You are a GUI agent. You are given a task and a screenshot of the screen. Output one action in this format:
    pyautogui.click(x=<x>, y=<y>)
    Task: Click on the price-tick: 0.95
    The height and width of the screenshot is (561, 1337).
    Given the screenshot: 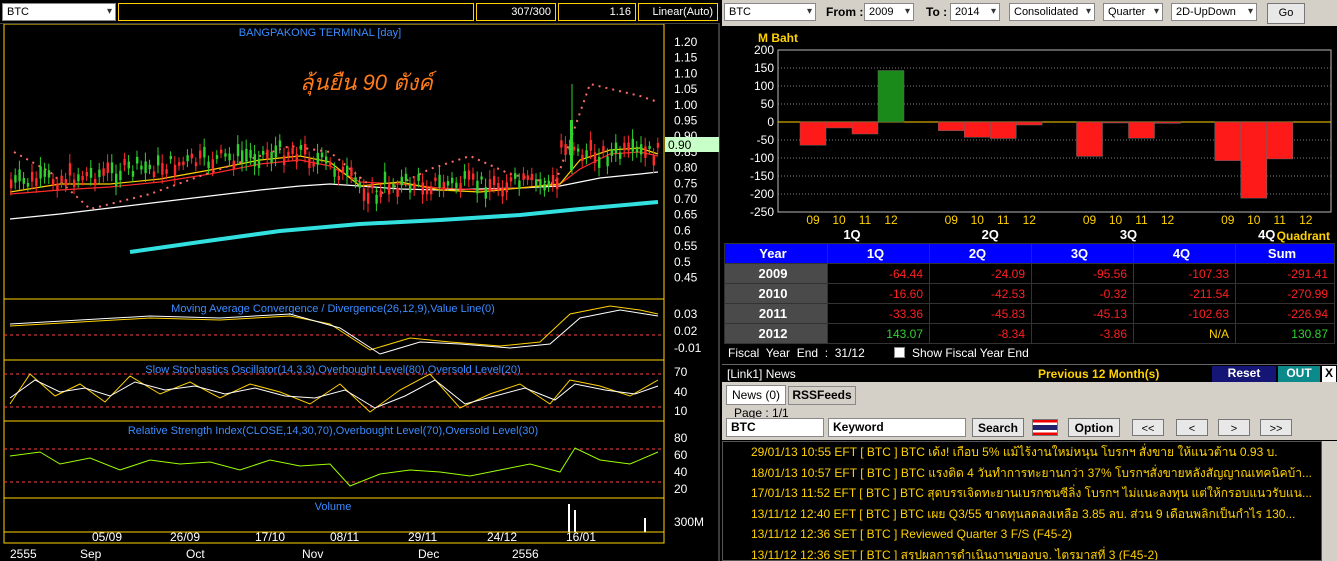 What is the action you would take?
    pyautogui.click(x=686, y=121)
    